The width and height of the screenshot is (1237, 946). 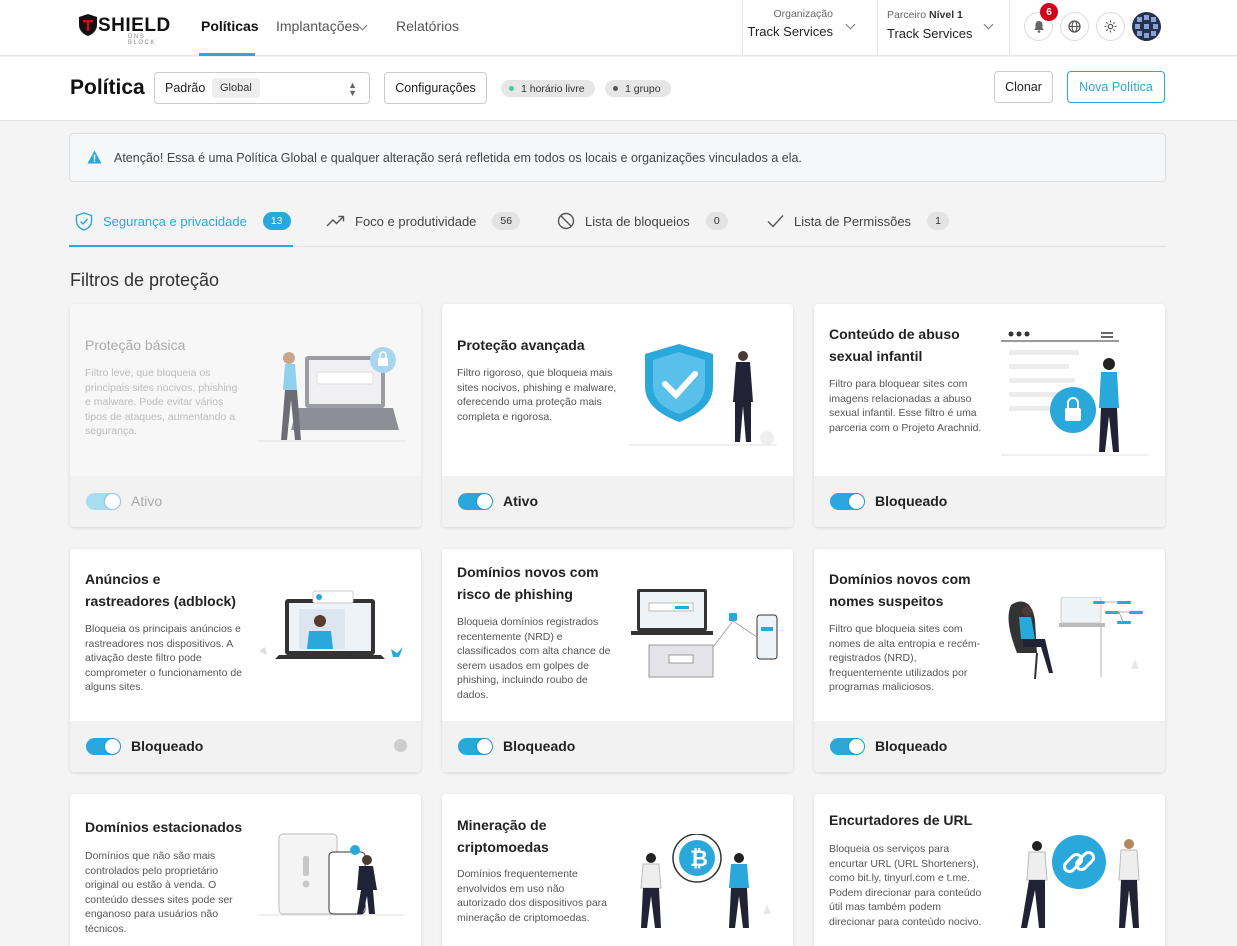 I want to click on card-title: Encurtadores de URL, so click(x=901, y=820).